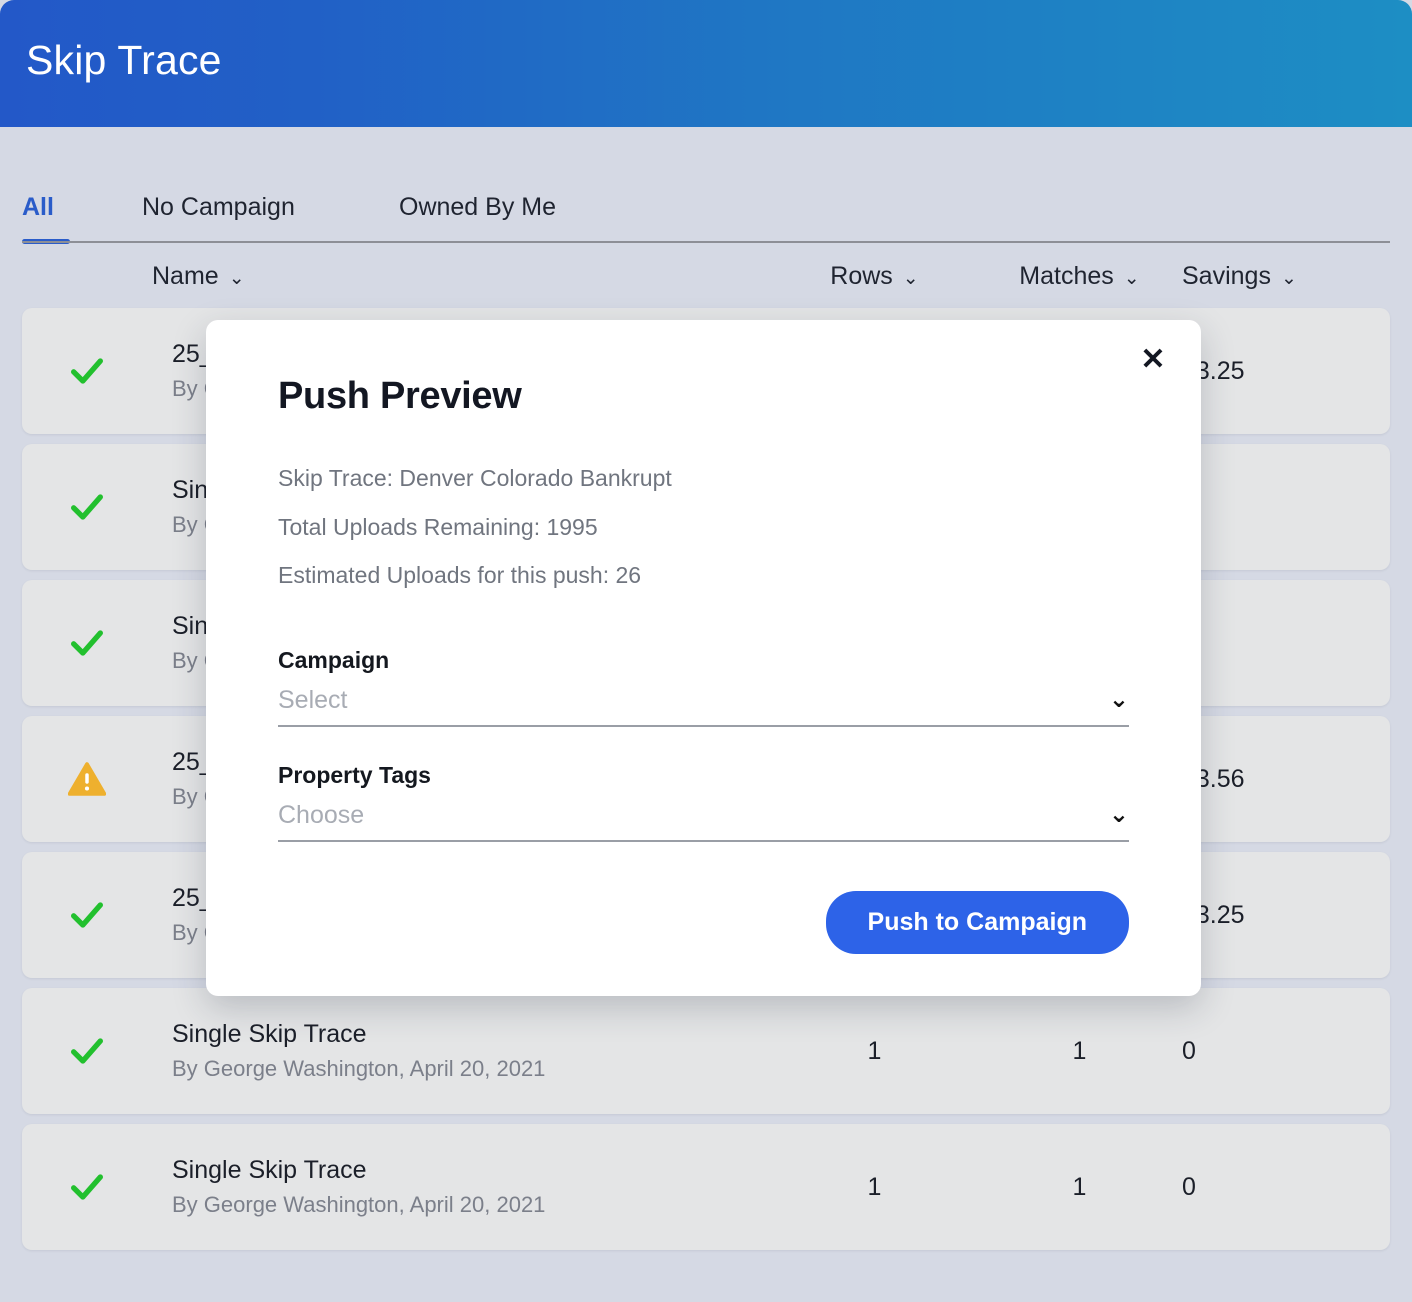  I want to click on tab-no-campaign-label: No Campaign, so click(218, 207).